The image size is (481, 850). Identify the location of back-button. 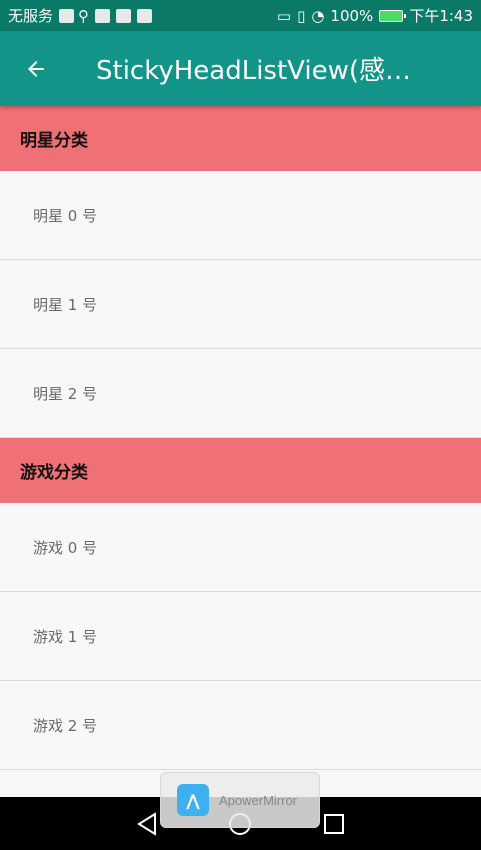
(36, 68).